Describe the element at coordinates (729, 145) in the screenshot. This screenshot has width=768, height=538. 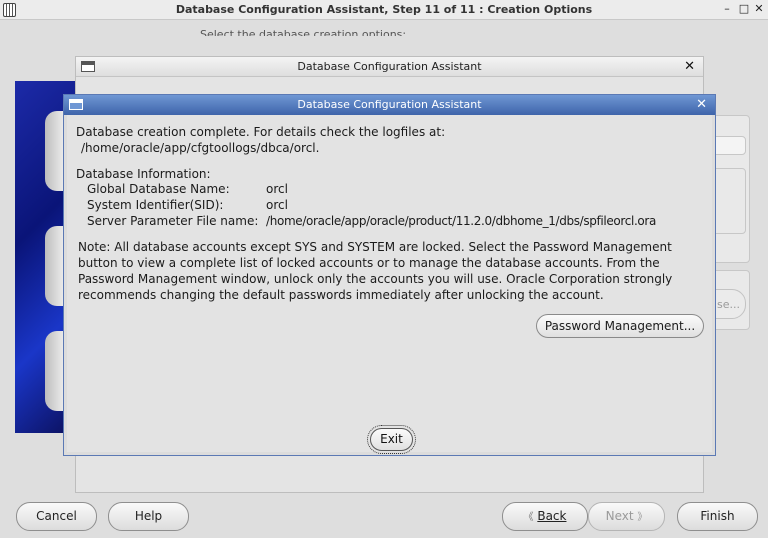
I see `background-text-field` at that location.